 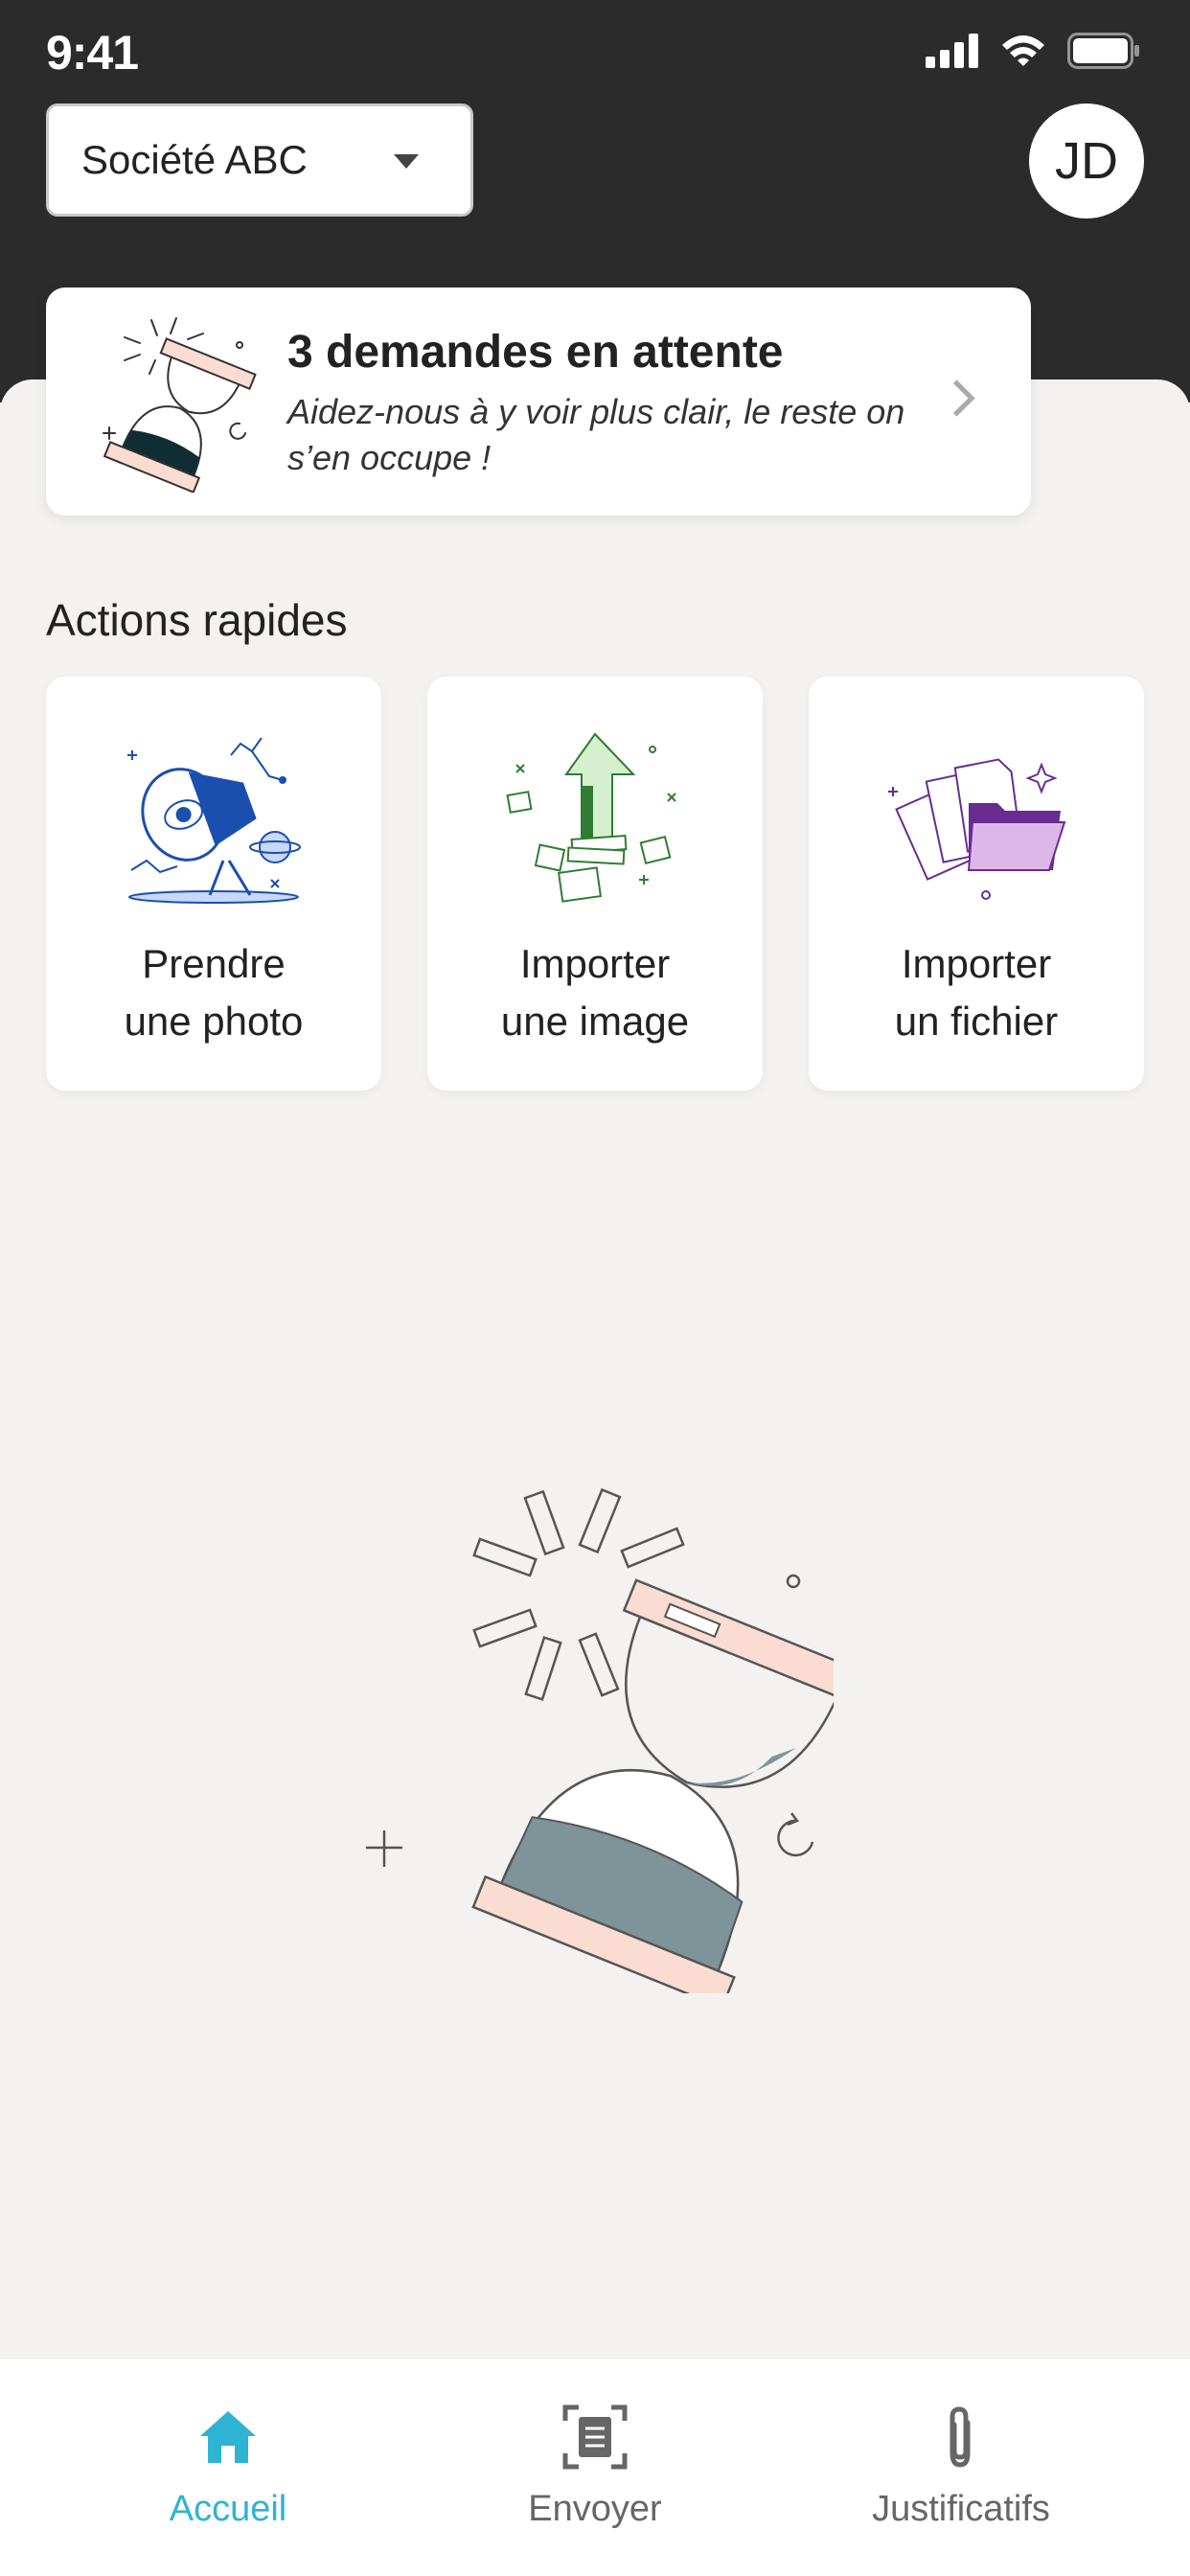 I want to click on hourglass-illustration, so click(x=600, y=1740).